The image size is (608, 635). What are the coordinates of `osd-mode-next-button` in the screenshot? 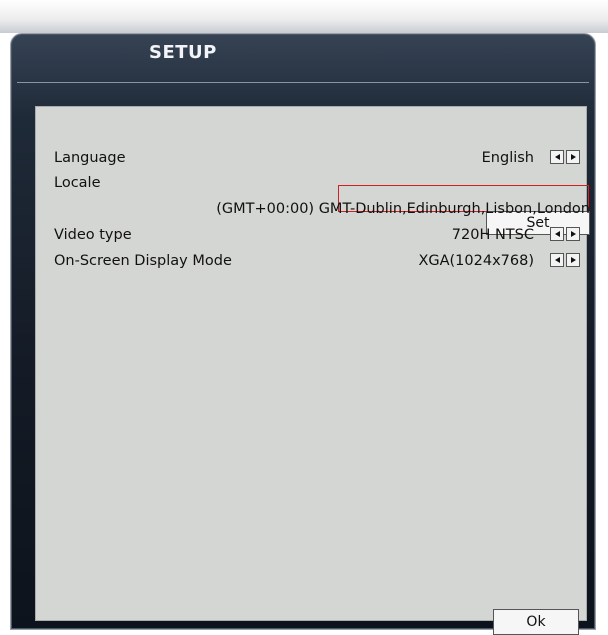 It's located at (573, 260).